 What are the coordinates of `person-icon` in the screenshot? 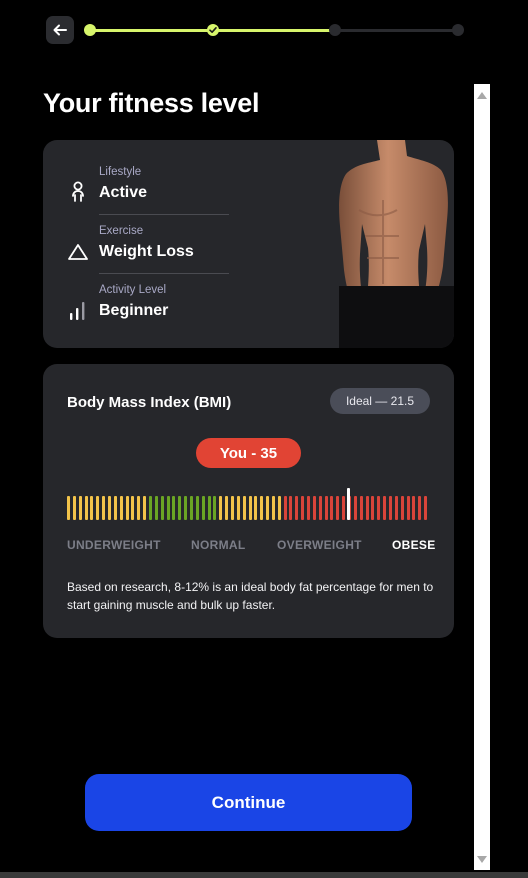 It's located at (78, 191).